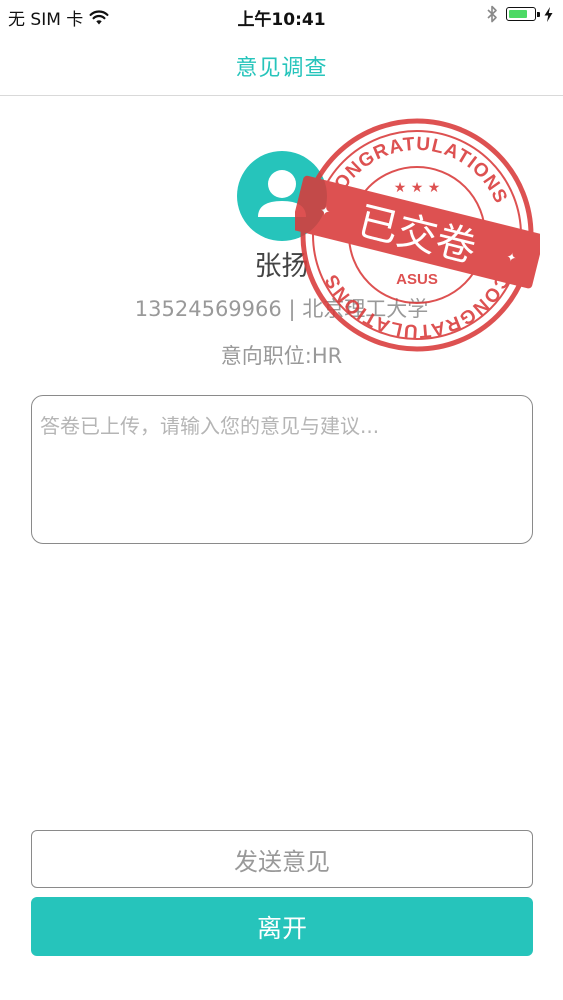  Describe the element at coordinates (282, 926) in the screenshot. I see `leave-button: 离开` at that location.